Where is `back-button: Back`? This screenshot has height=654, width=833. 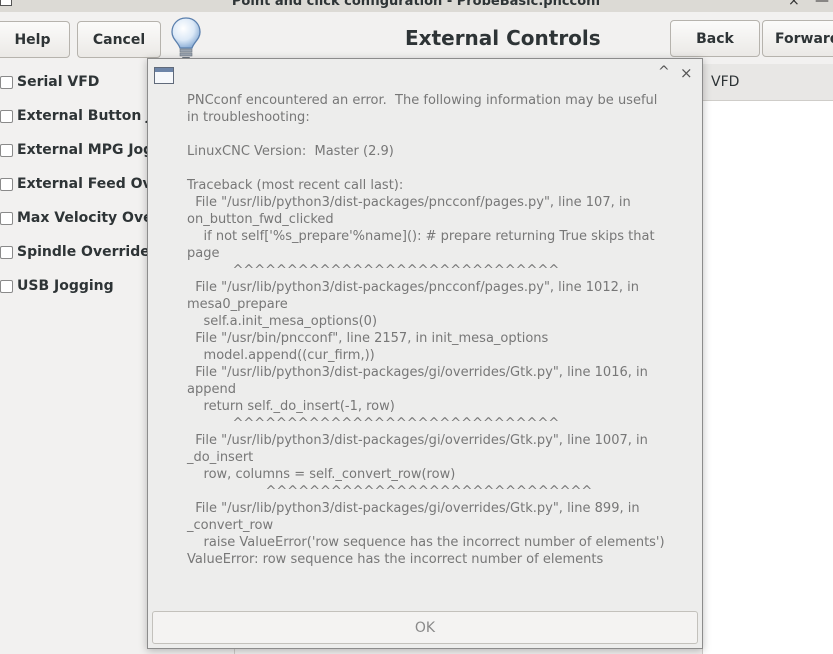 back-button: Back is located at coordinates (715, 38).